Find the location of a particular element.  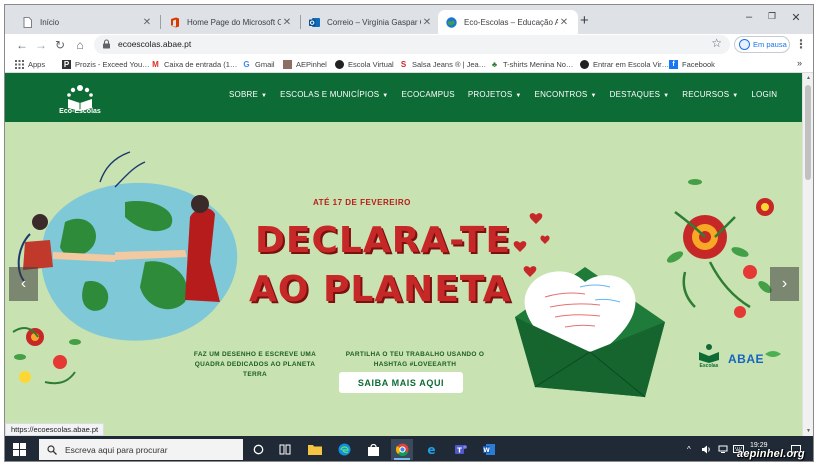

restore-icon: ❐ is located at coordinates (772, 16).